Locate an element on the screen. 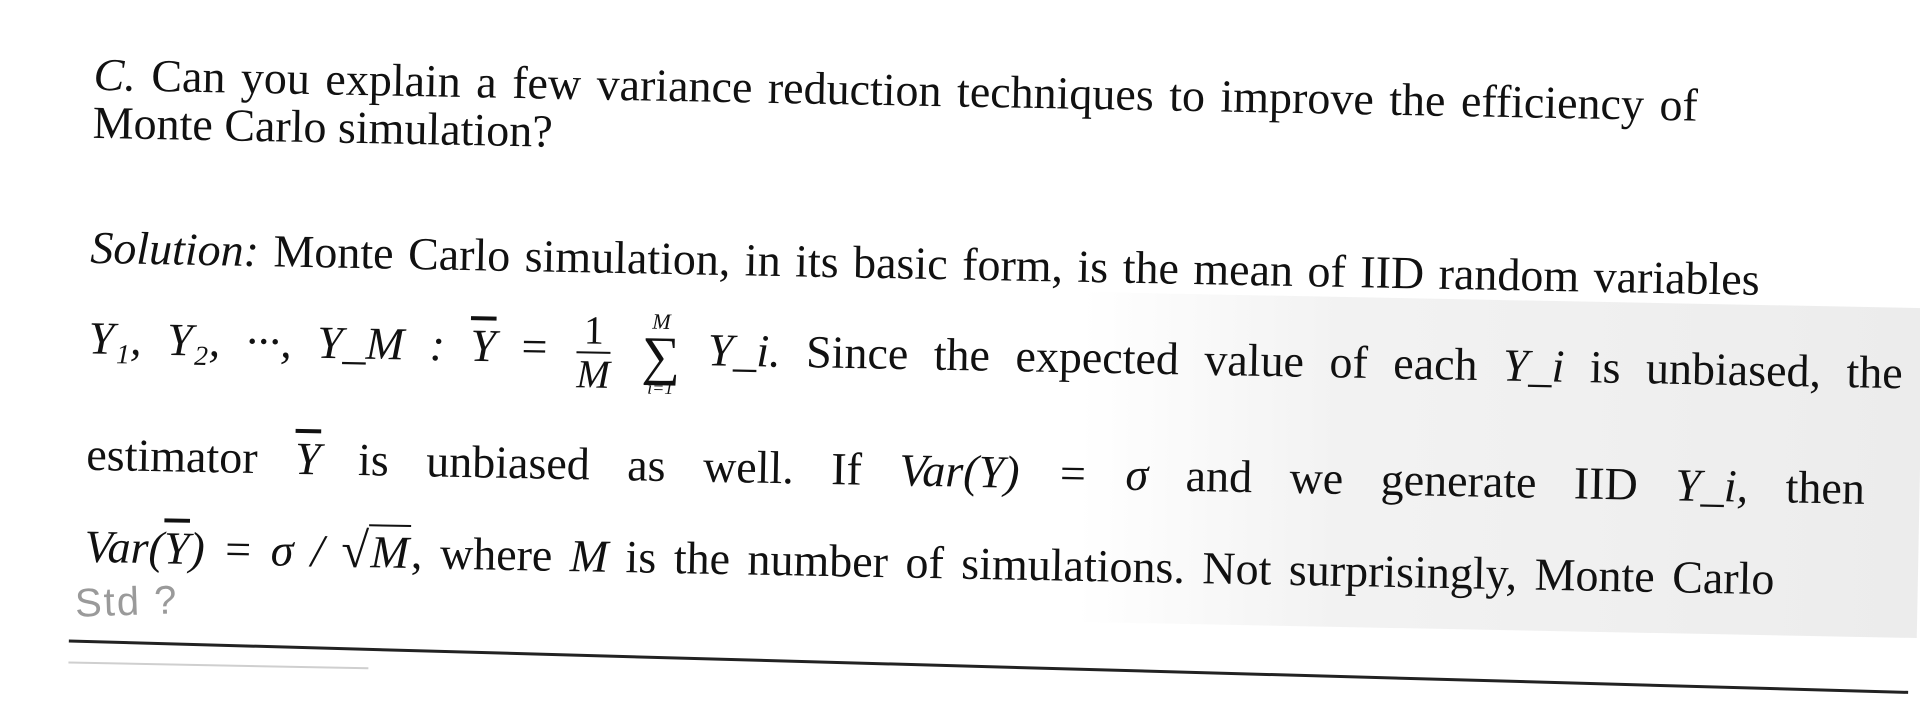 The image size is (1920, 728). line4-equation: Var(Y) = σ is located at coordinates (1023, 472).